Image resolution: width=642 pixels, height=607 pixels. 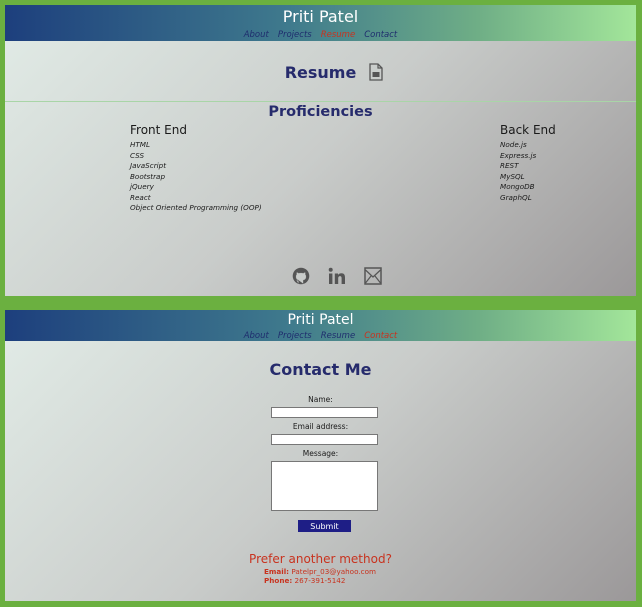 What do you see at coordinates (324, 412) in the screenshot?
I see `name-field` at bounding box center [324, 412].